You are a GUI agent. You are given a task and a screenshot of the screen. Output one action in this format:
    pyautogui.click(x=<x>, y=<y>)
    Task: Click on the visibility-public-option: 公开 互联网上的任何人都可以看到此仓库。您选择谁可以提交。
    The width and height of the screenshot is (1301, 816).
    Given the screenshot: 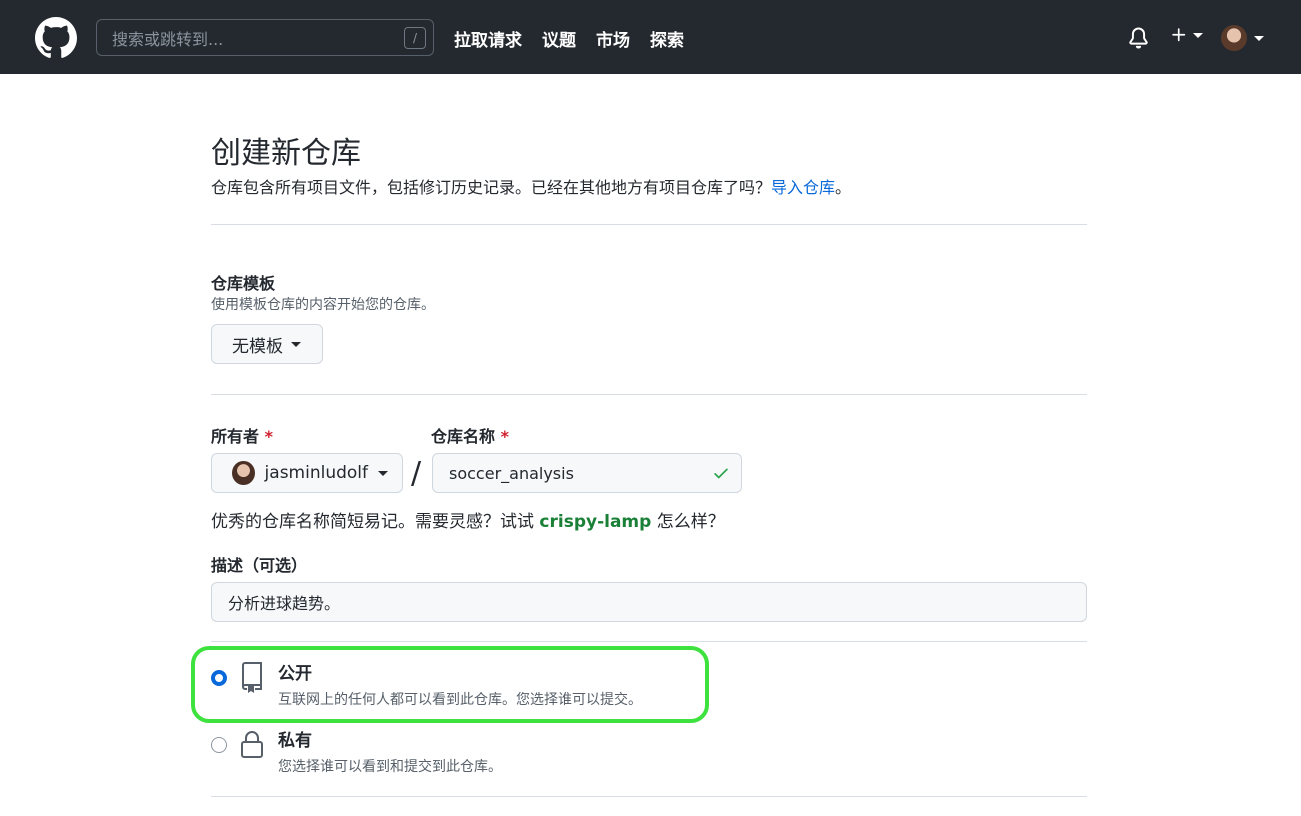 What is the action you would take?
    pyautogui.click(x=426, y=679)
    